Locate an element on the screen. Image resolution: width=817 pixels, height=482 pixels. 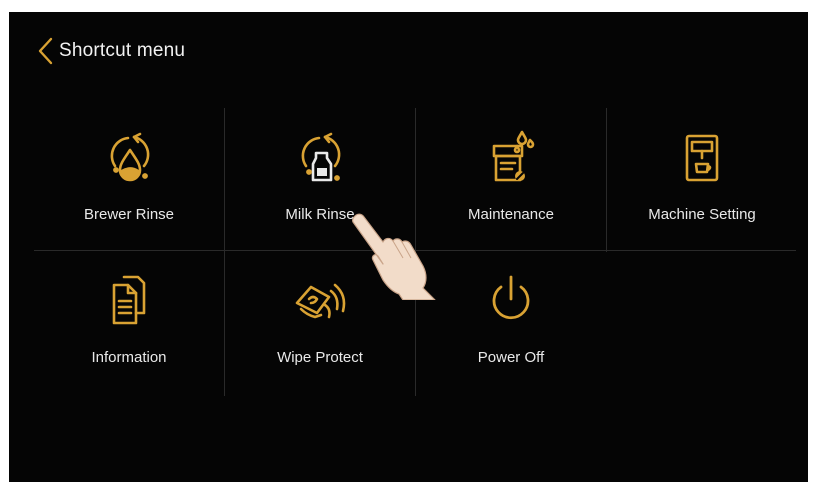
brewer-rinse-icon is located at coordinates (129, 157).